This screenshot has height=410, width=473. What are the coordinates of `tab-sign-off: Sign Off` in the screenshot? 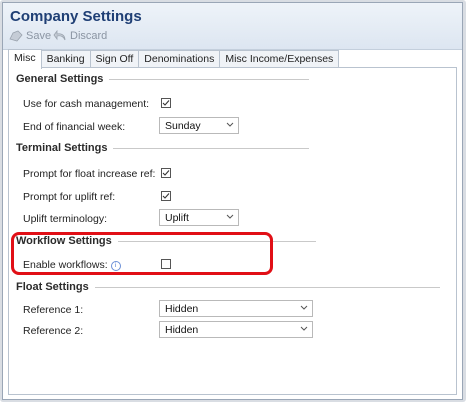 It's located at (114, 59).